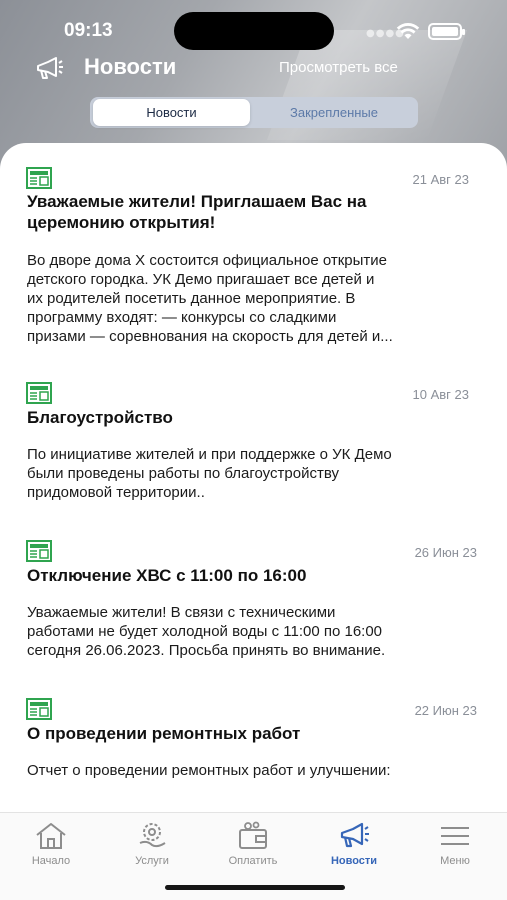 The height and width of the screenshot is (900, 507). I want to click on news-date: 10 Авг 23, so click(440, 394).